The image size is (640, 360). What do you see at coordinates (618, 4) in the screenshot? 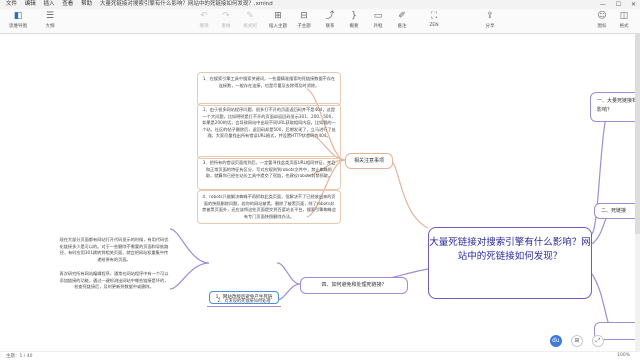
I see `maximize-icon: ☐` at bounding box center [618, 4].